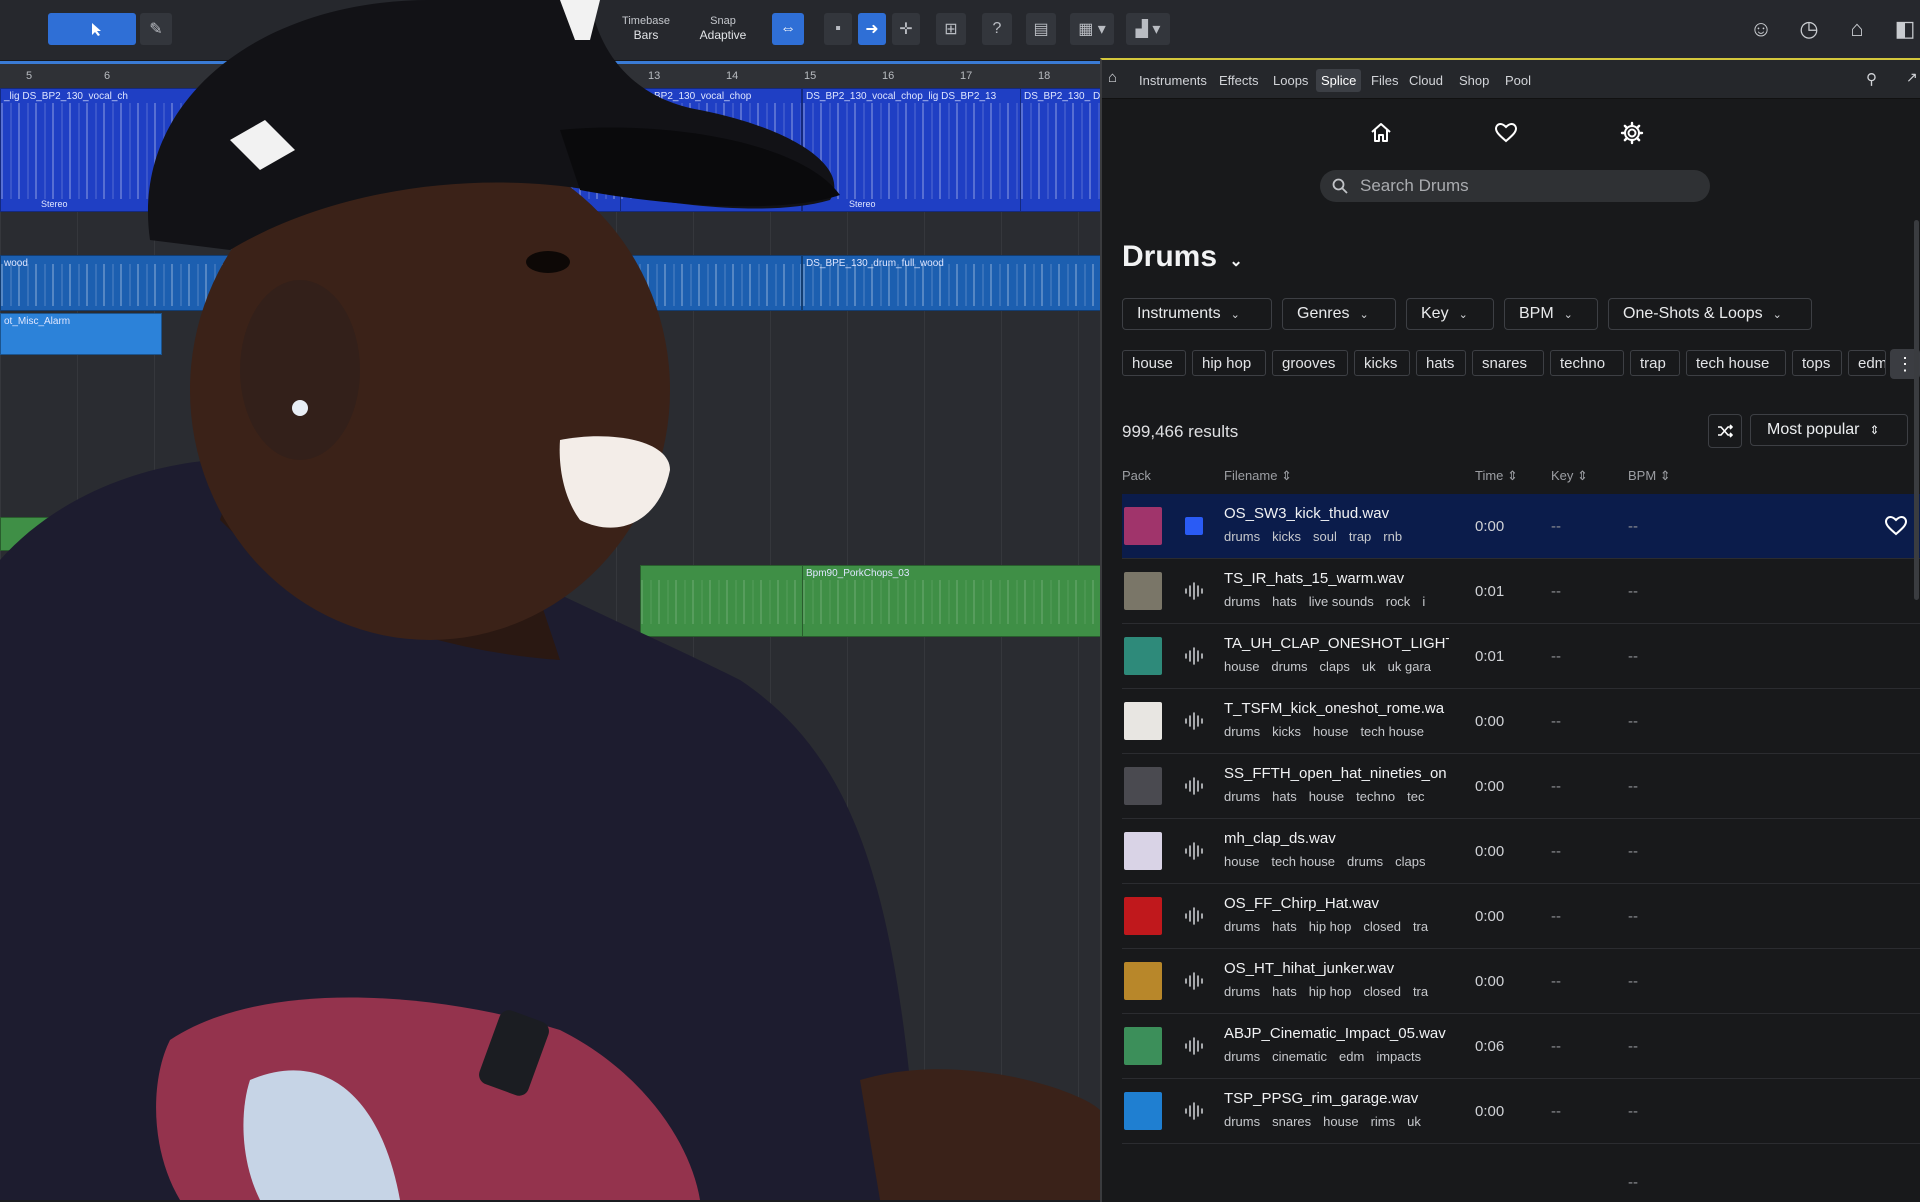  What do you see at coordinates (1518, 80) in the screenshot?
I see `tab-pool: Pool` at bounding box center [1518, 80].